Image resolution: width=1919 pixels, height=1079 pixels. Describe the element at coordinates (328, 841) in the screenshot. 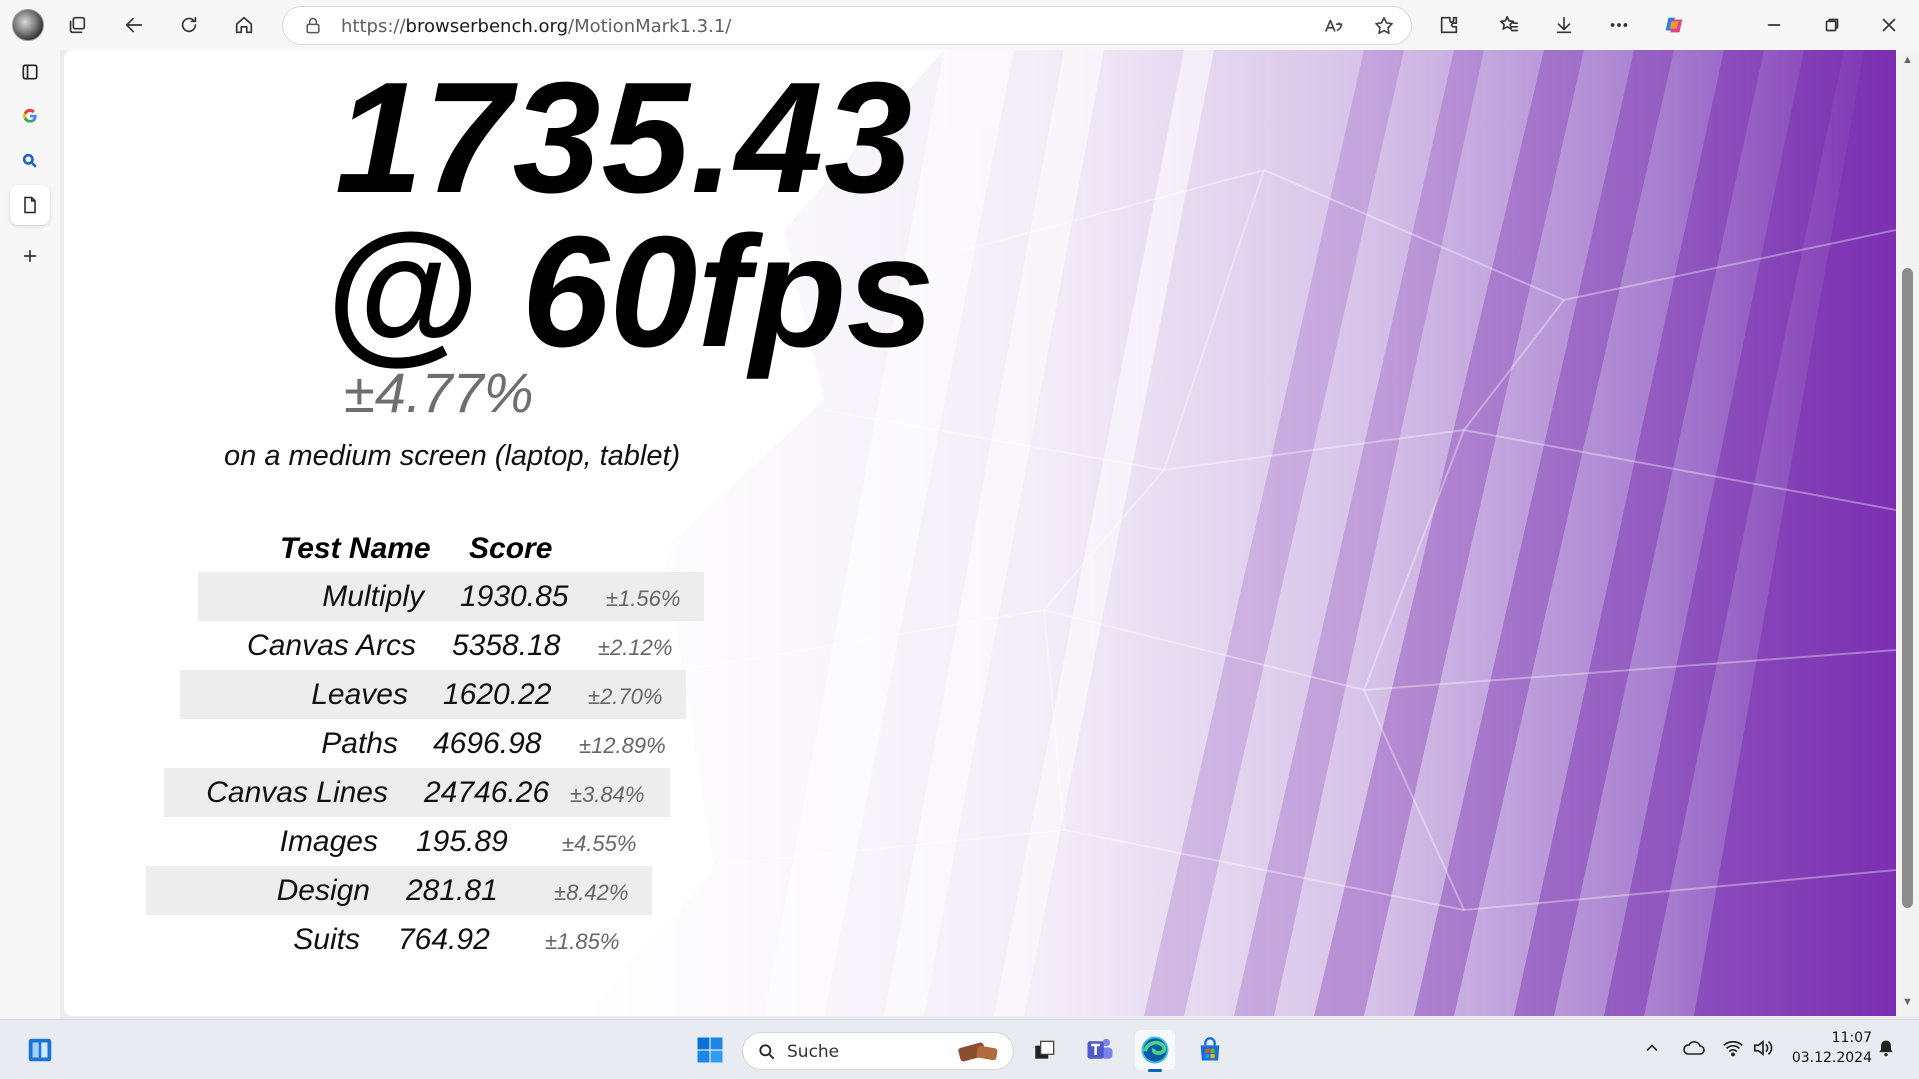

I see `test-name: Images` at that location.